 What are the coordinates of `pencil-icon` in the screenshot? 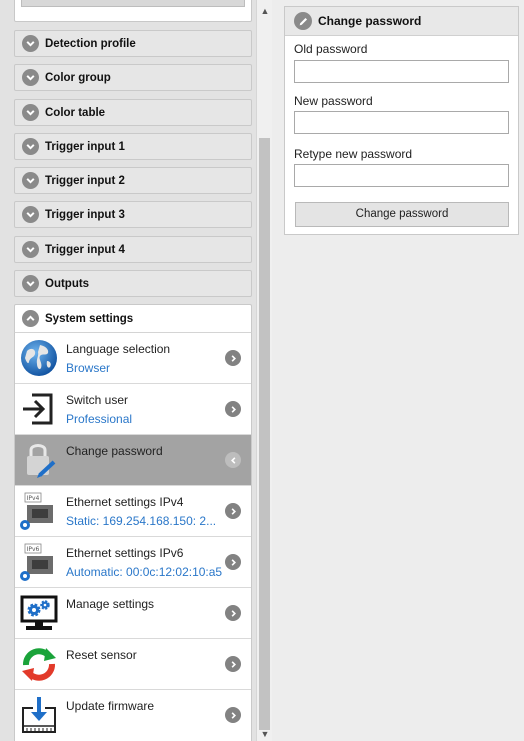 It's located at (303, 21).